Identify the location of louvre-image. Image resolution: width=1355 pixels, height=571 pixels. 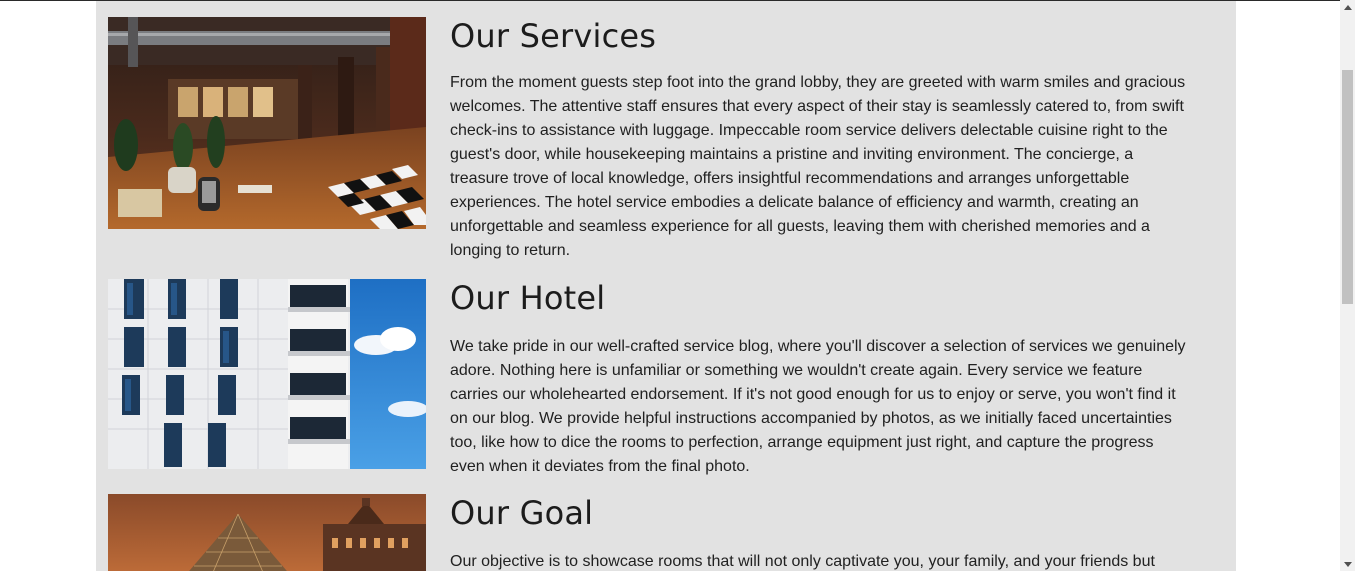
(267, 532).